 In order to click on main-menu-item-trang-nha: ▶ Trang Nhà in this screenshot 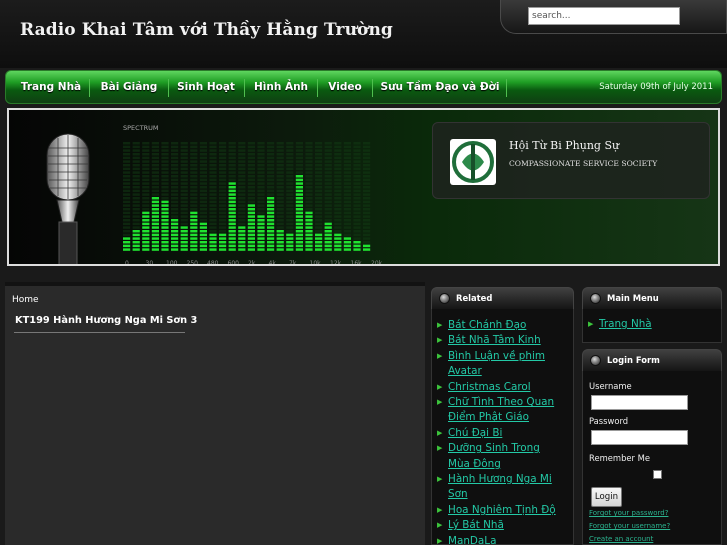, I will do `click(652, 324)`.